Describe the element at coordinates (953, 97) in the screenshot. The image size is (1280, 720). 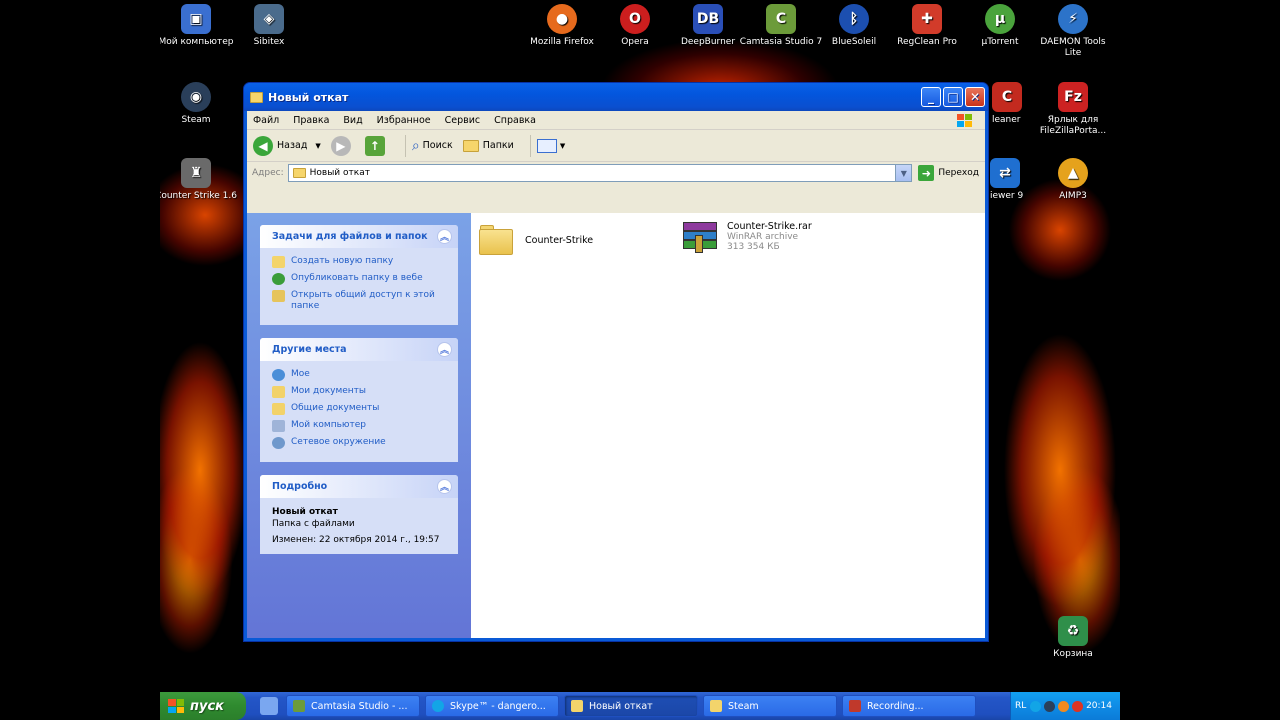
I see `maximize-button: □` at that location.